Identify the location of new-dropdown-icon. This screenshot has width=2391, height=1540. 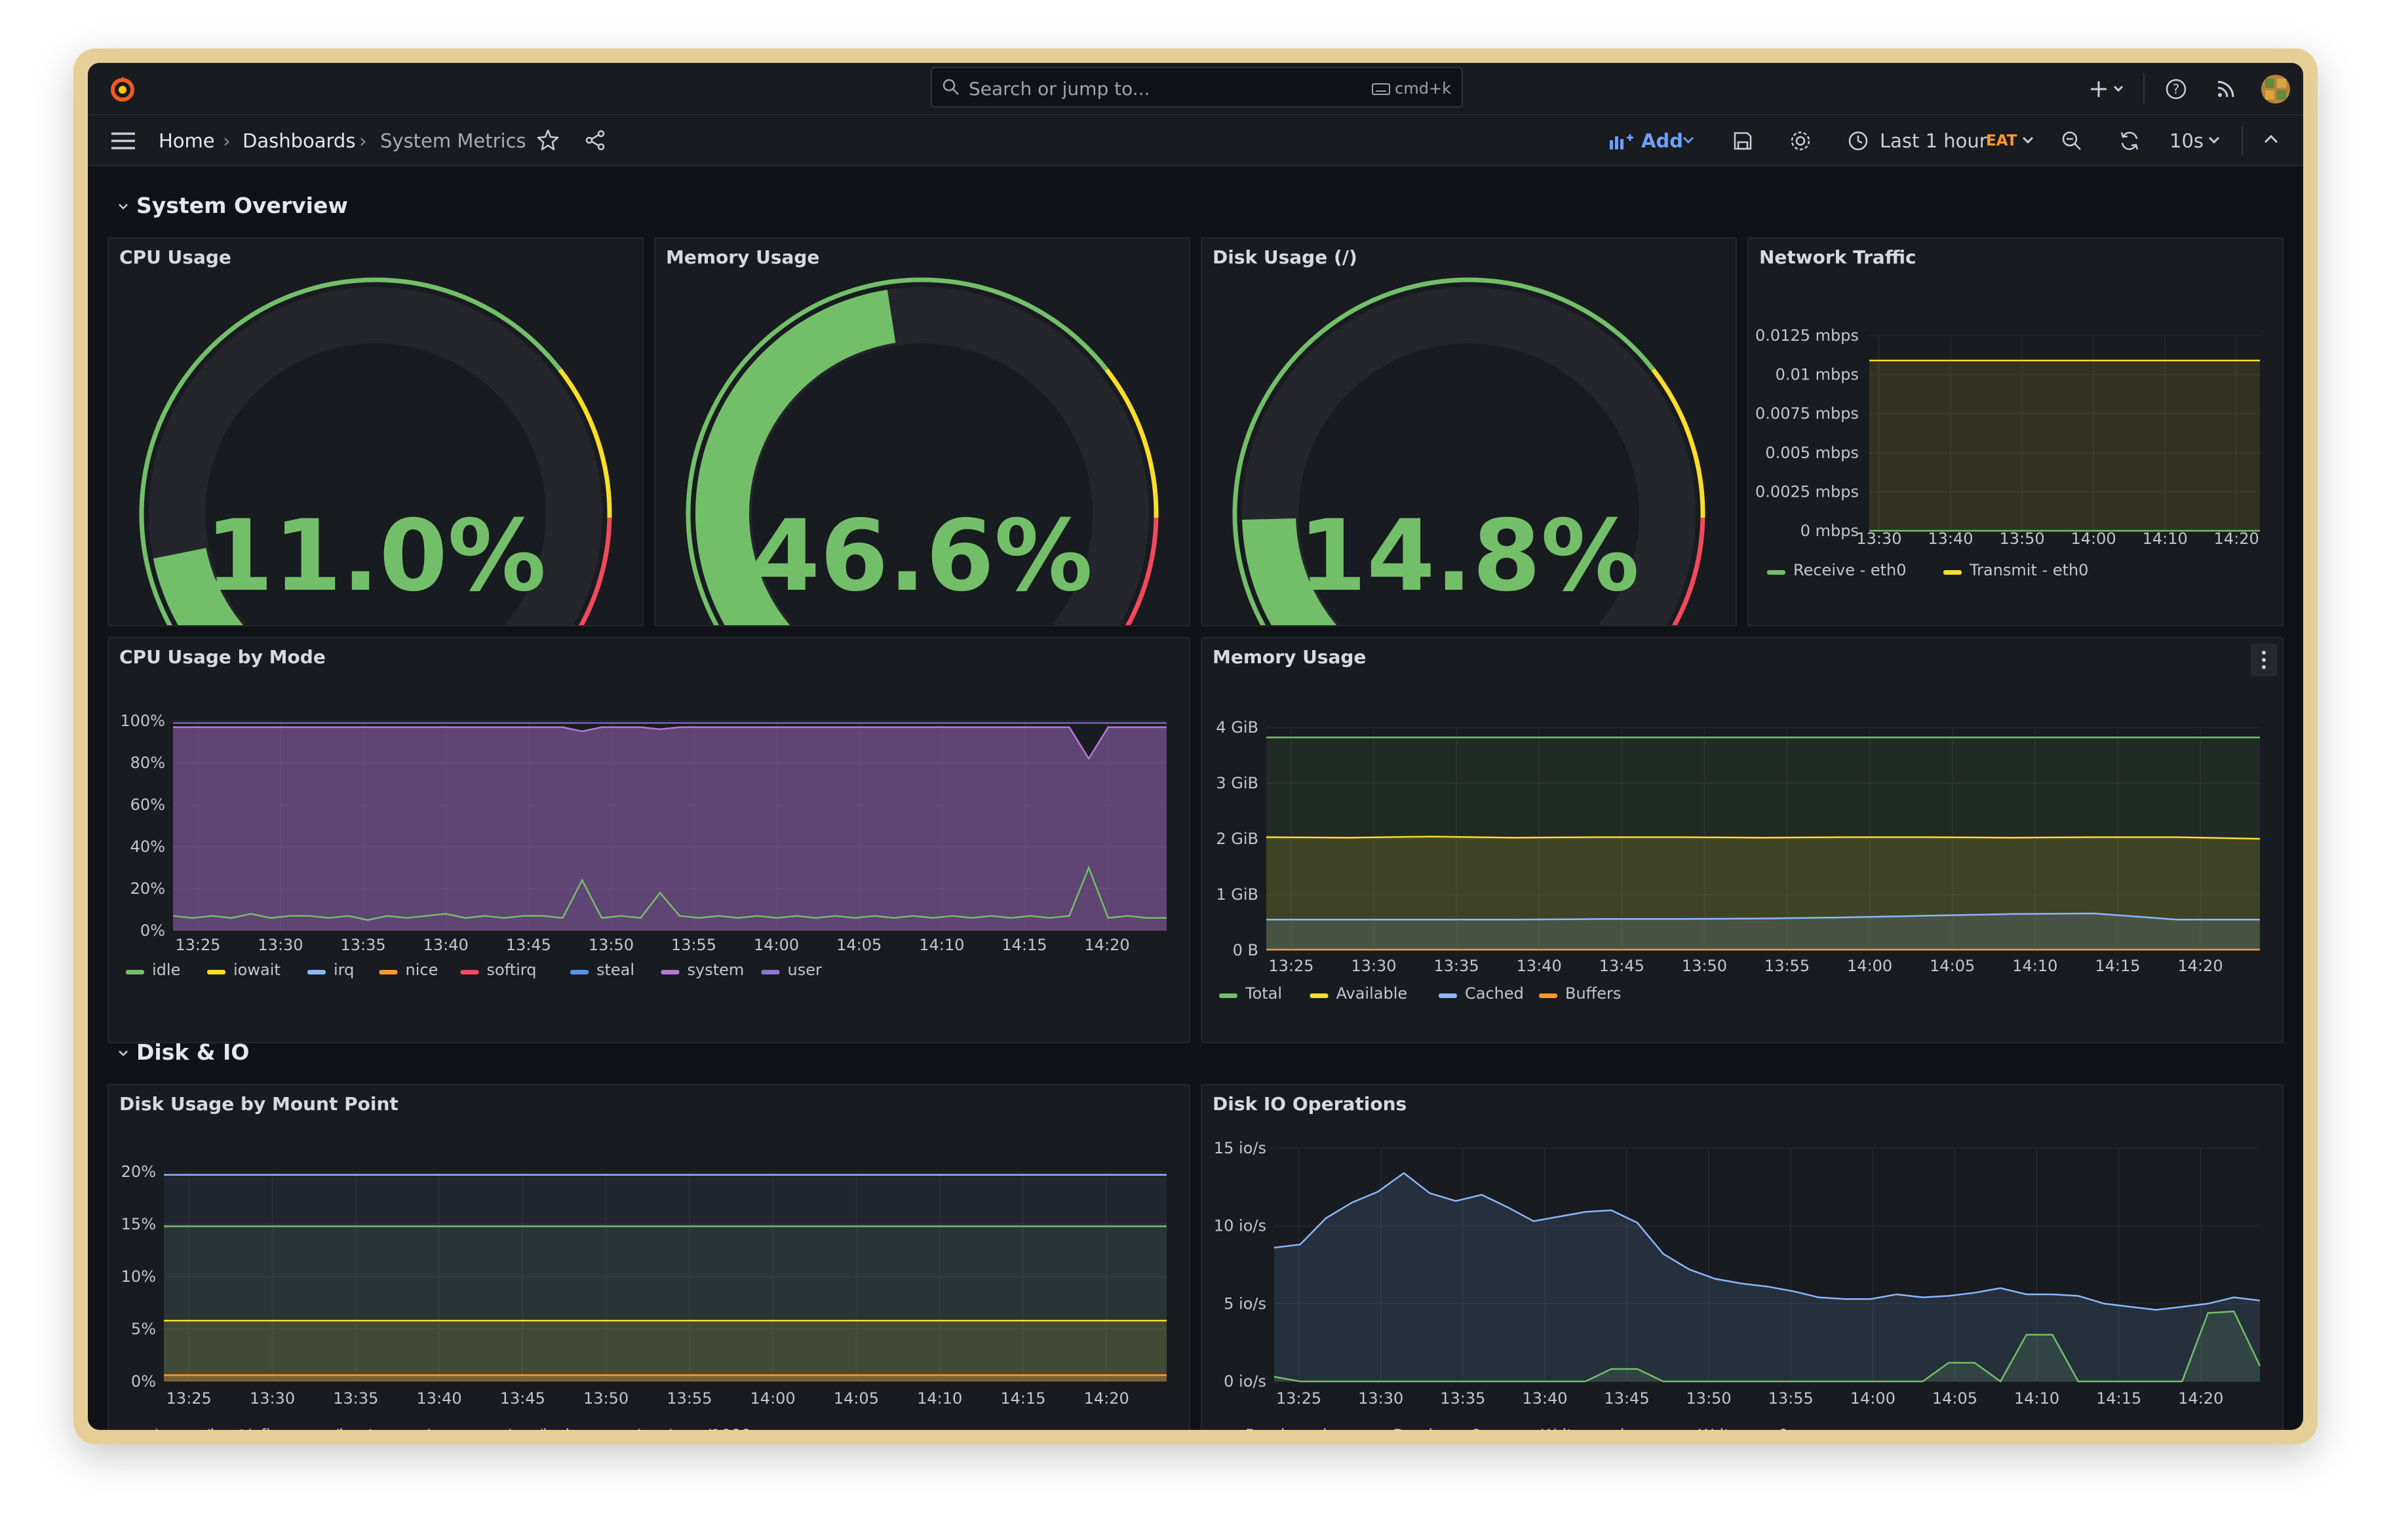
(2108, 89).